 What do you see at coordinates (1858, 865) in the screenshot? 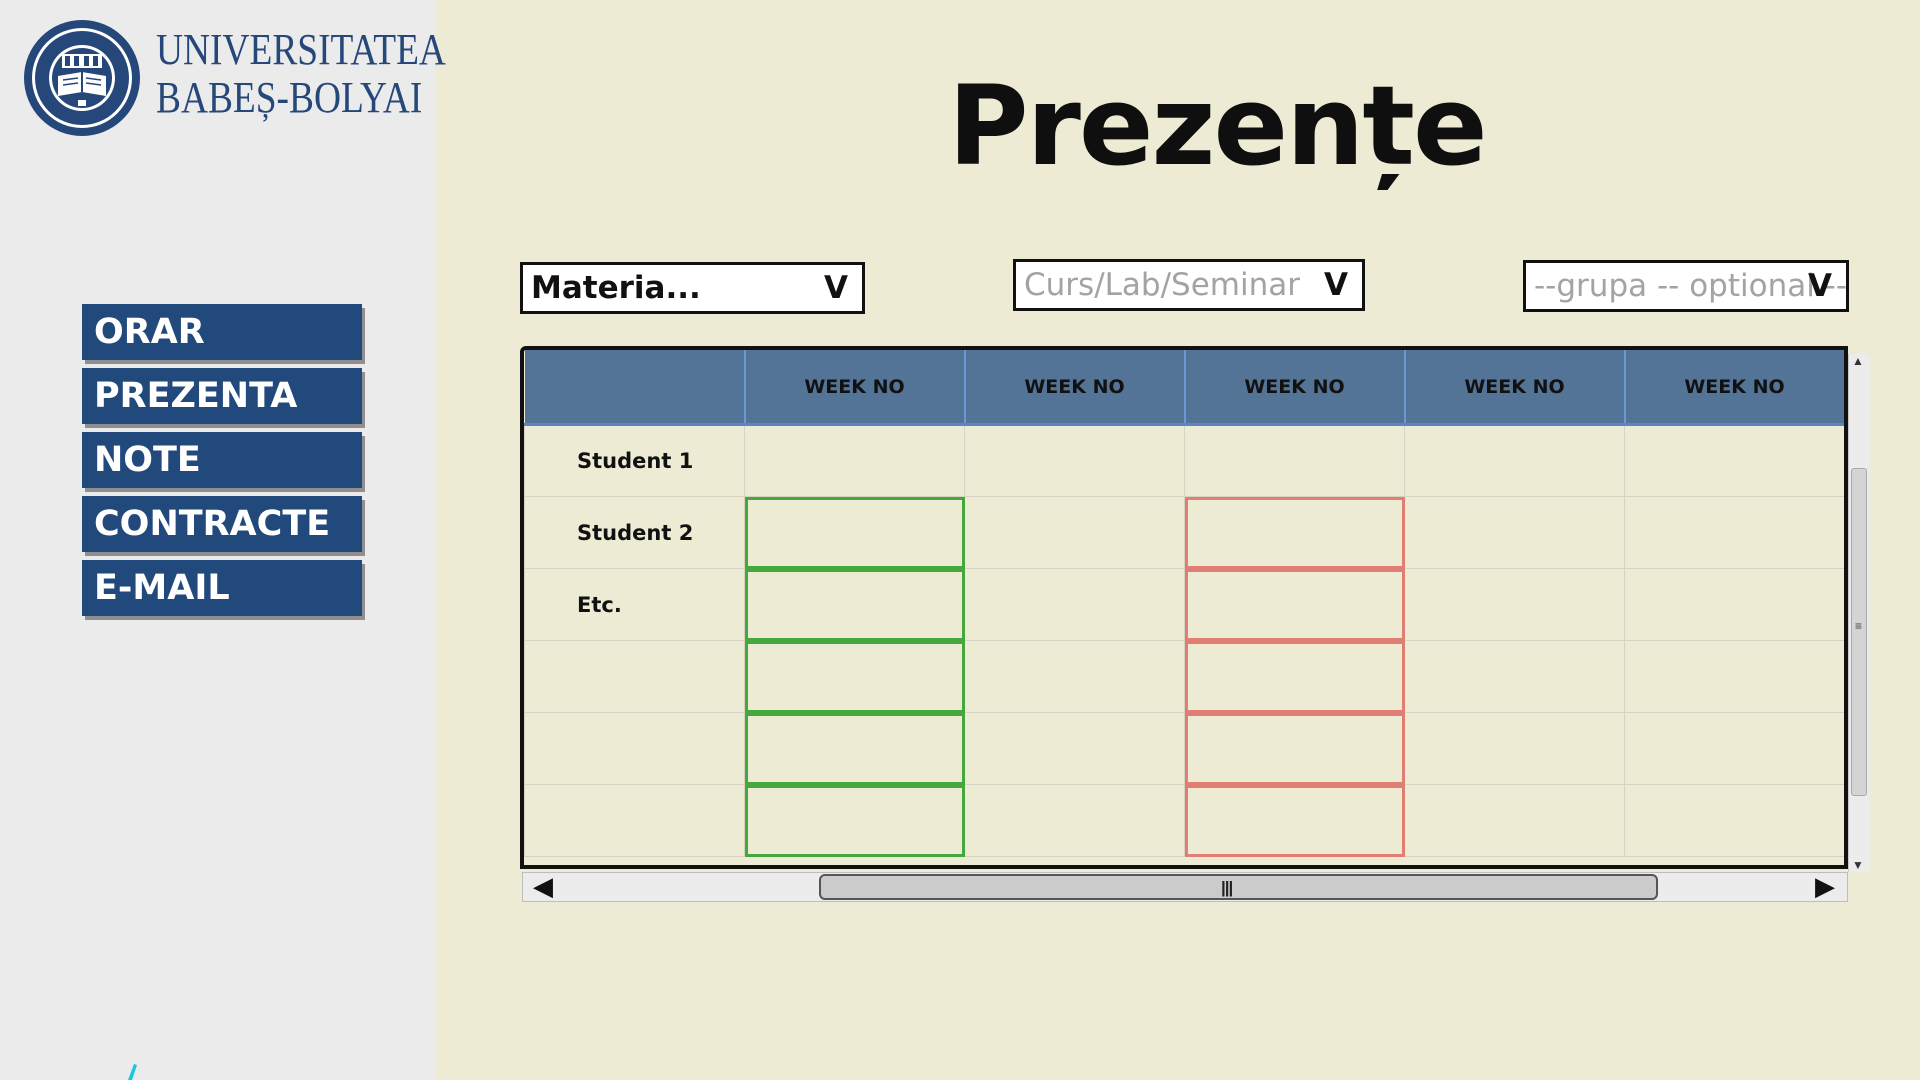
I see `scroll-down-arrow-icon: ▼` at bounding box center [1858, 865].